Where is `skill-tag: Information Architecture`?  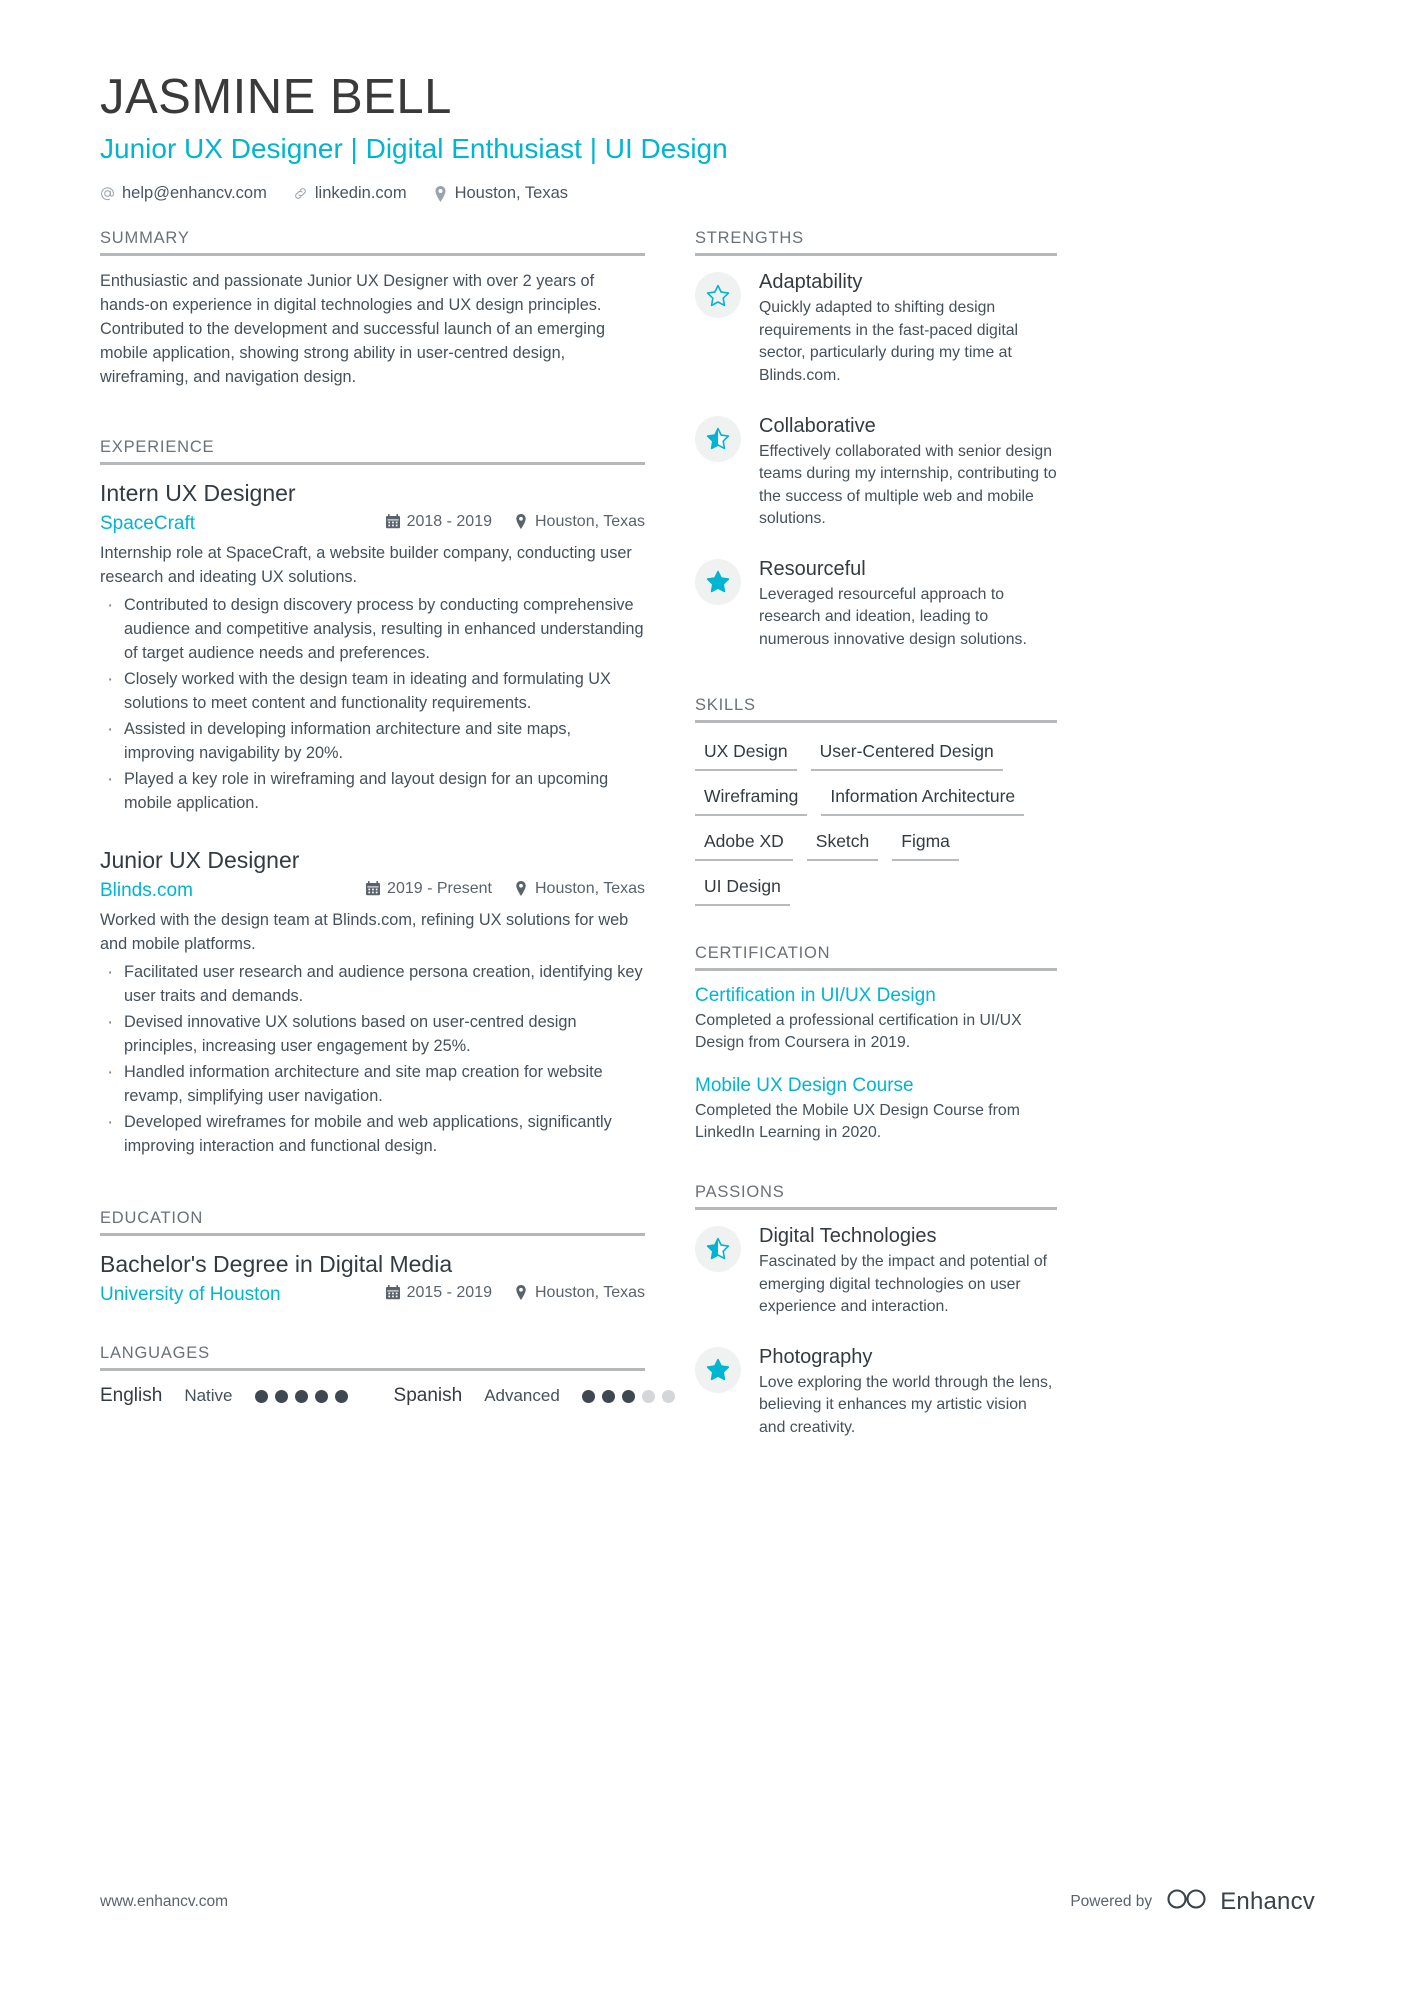
skill-tag: Information Architecture is located at coordinates (923, 799).